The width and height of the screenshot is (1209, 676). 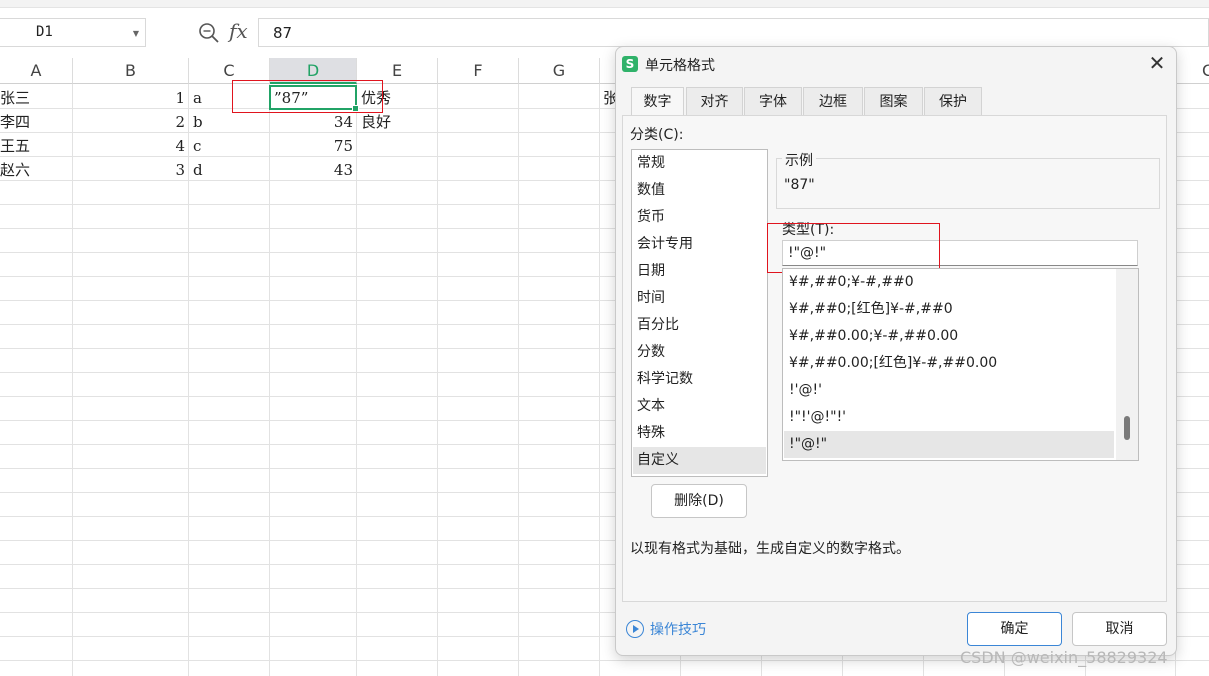 What do you see at coordinates (1157, 63) in the screenshot?
I see `close-icon: ✕` at bounding box center [1157, 63].